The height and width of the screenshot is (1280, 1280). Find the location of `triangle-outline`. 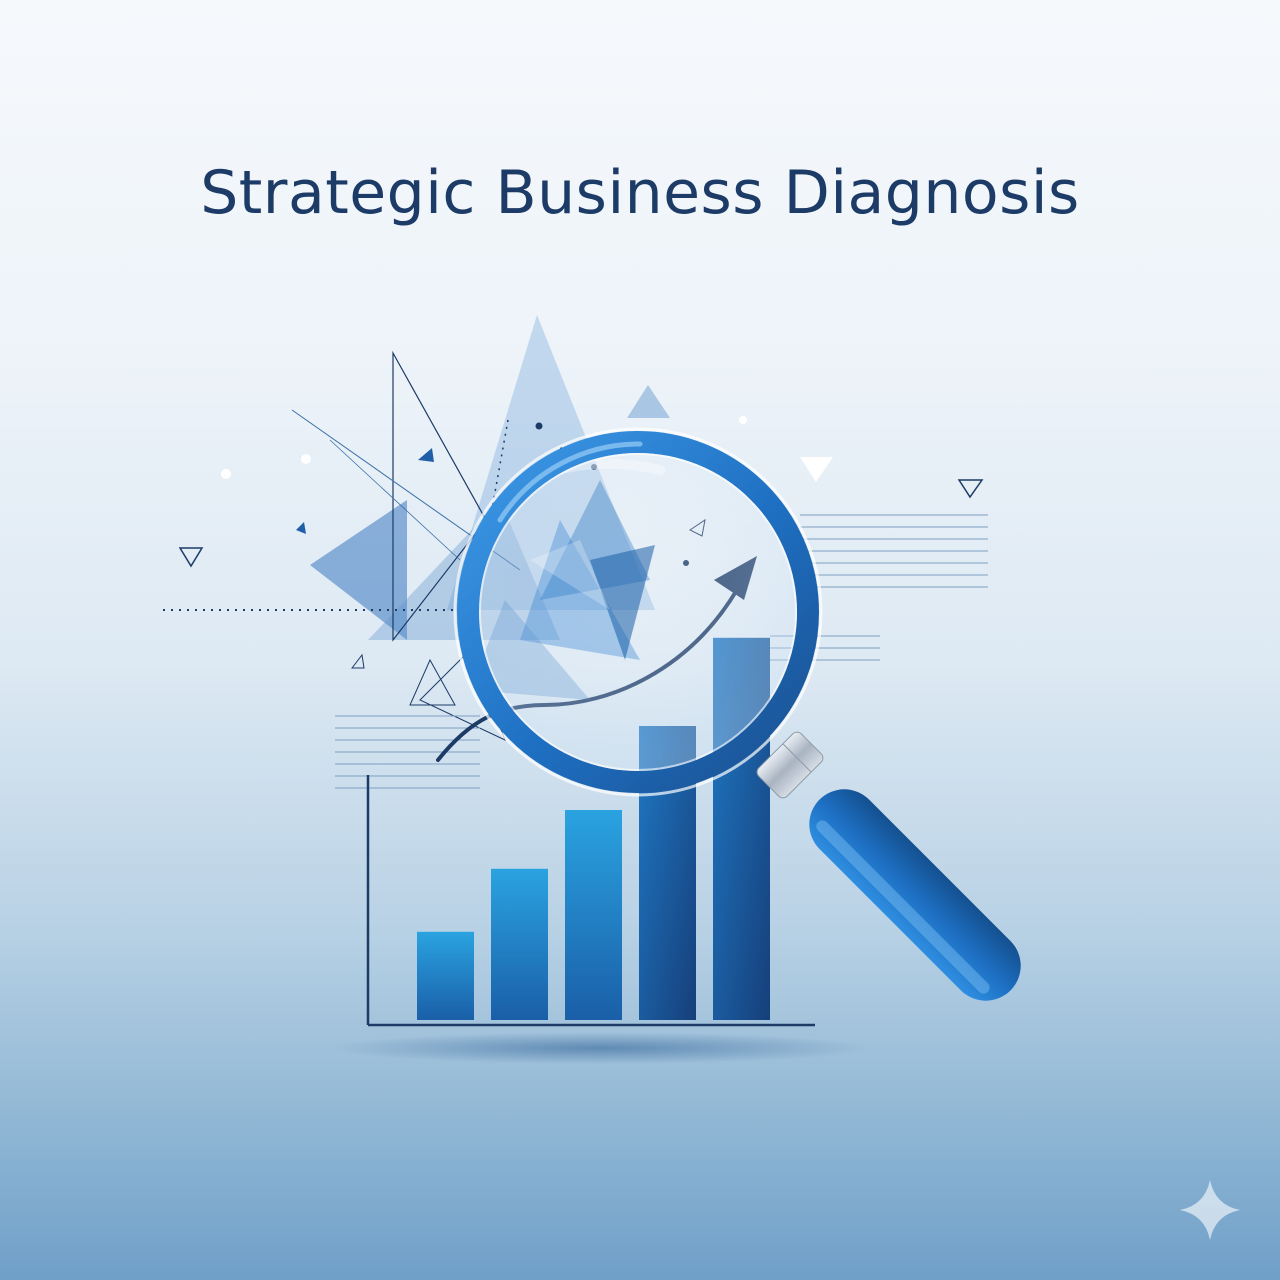

triangle-outline is located at coordinates (432, 682).